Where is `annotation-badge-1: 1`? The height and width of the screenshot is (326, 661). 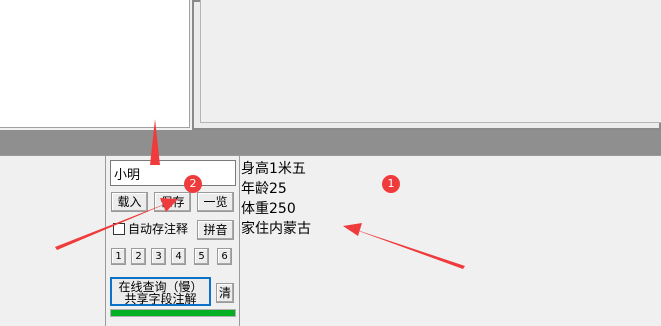 annotation-badge-1: 1 is located at coordinates (391, 184).